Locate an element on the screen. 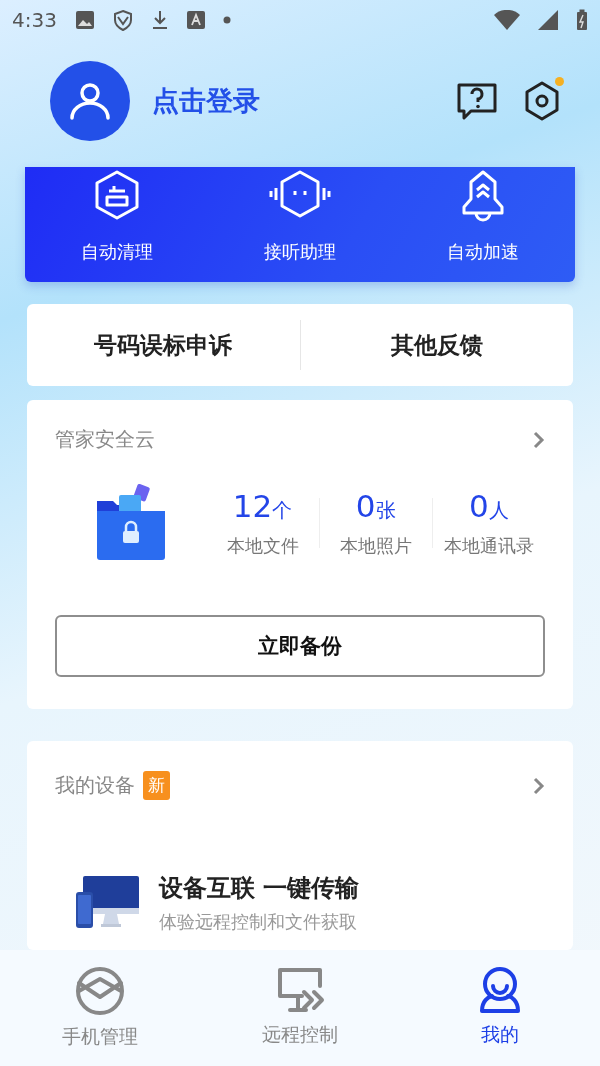 This screenshot has height=1066, width=600. stat-label: 本地通讯录 is located at coordinates (488, 546).